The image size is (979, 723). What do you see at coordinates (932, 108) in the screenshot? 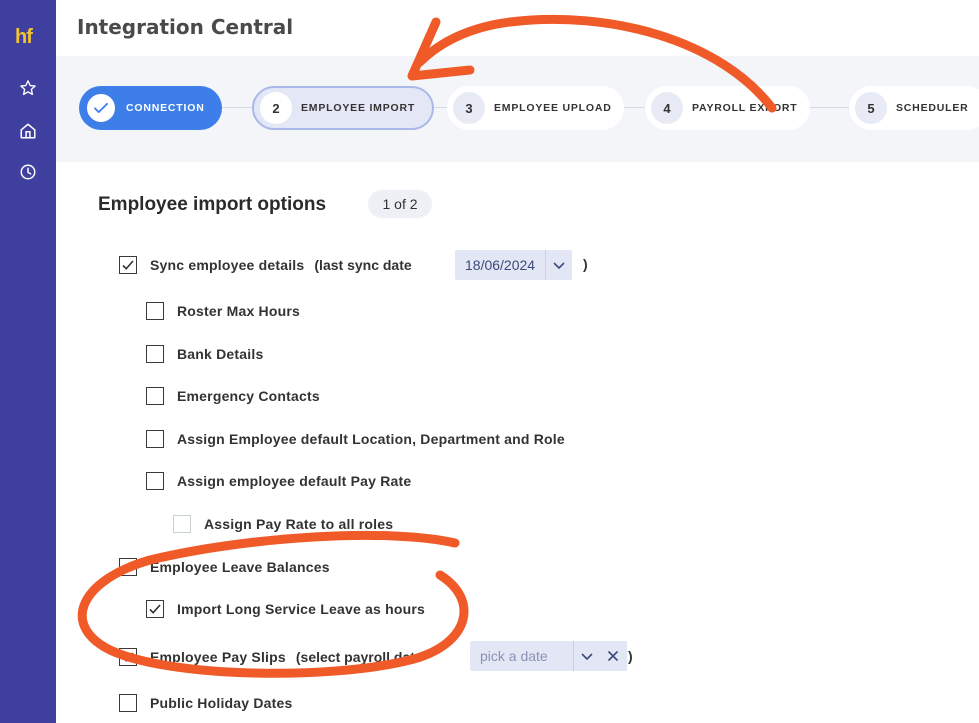
I see `step-label: SCHEDULER` at bounding box center [932, 108].